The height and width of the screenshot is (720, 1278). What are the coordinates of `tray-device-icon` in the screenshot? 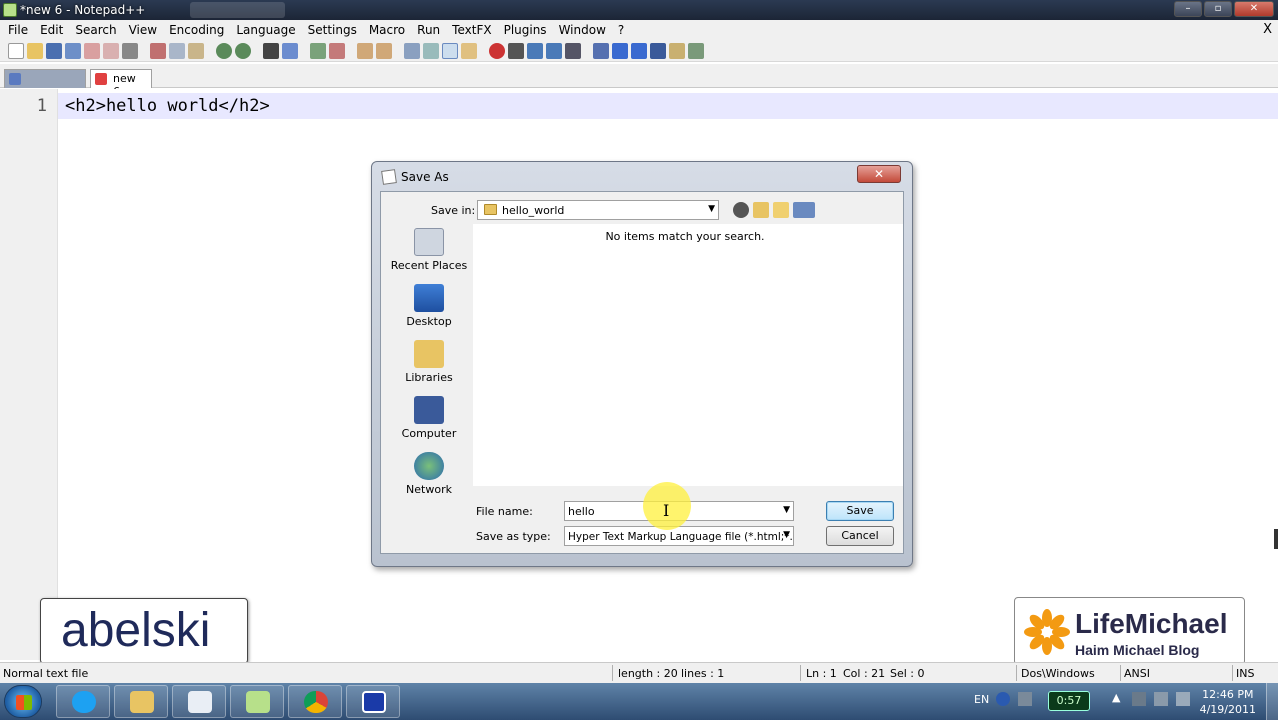 It's located at (1139, 699).